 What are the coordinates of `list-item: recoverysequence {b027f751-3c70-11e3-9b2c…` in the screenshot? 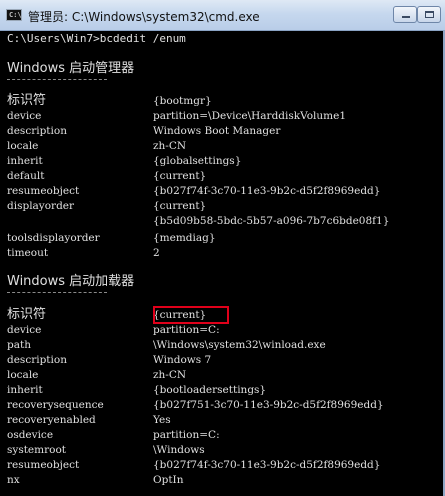 It's located at (195, 405).